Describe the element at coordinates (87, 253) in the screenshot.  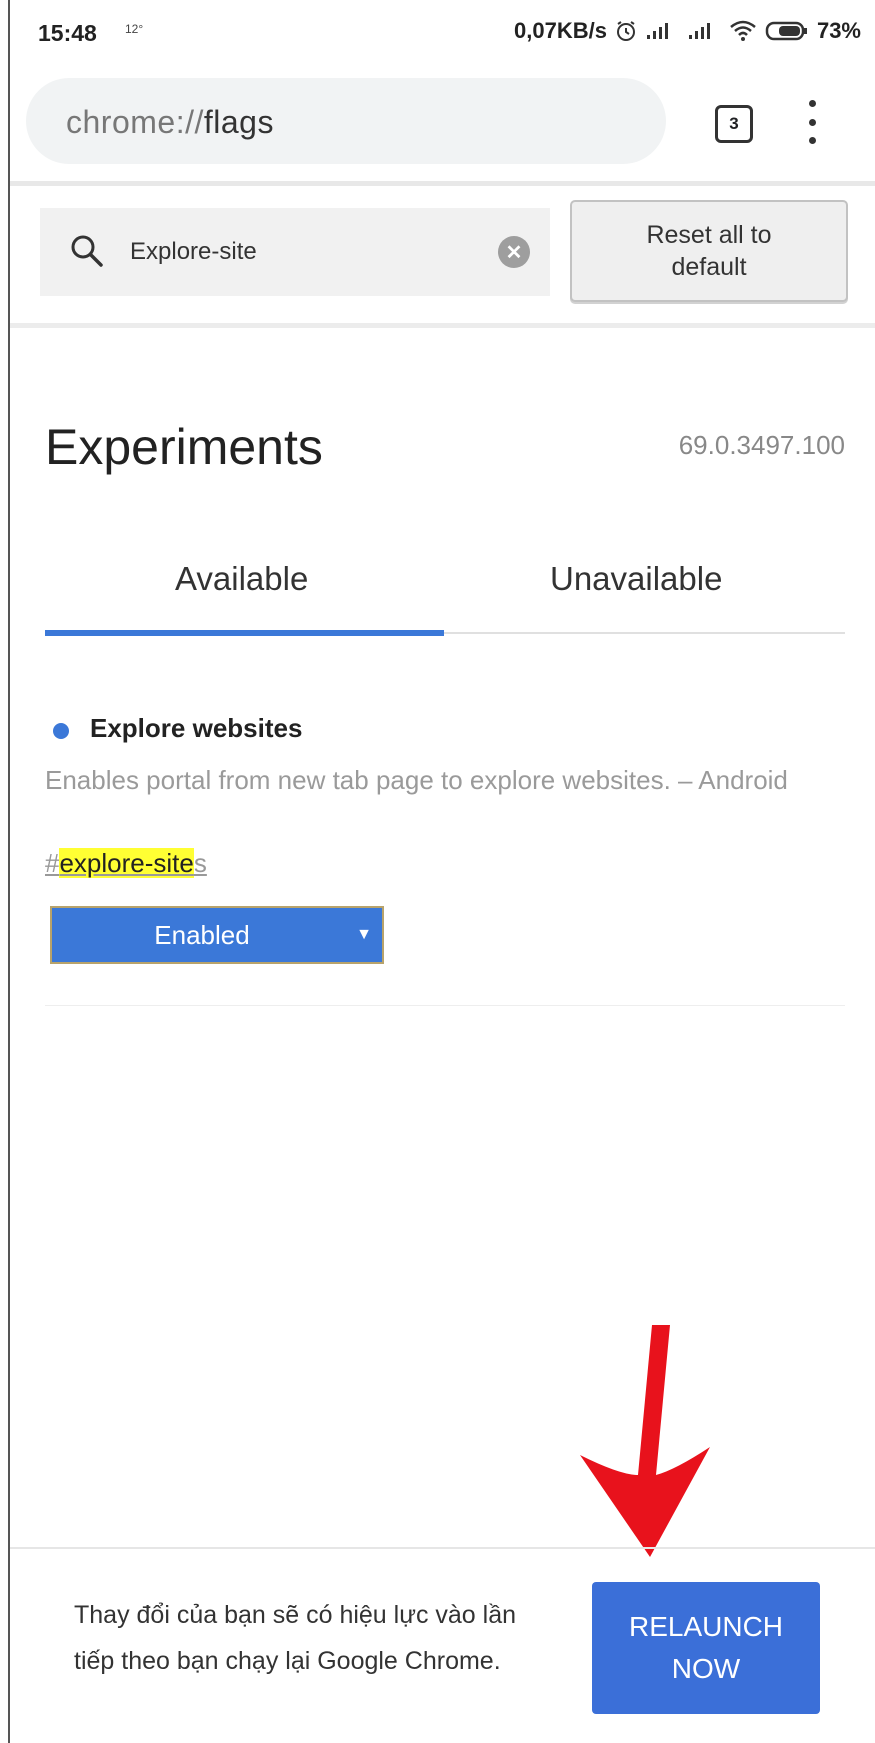
I see `search-icon` at that location.